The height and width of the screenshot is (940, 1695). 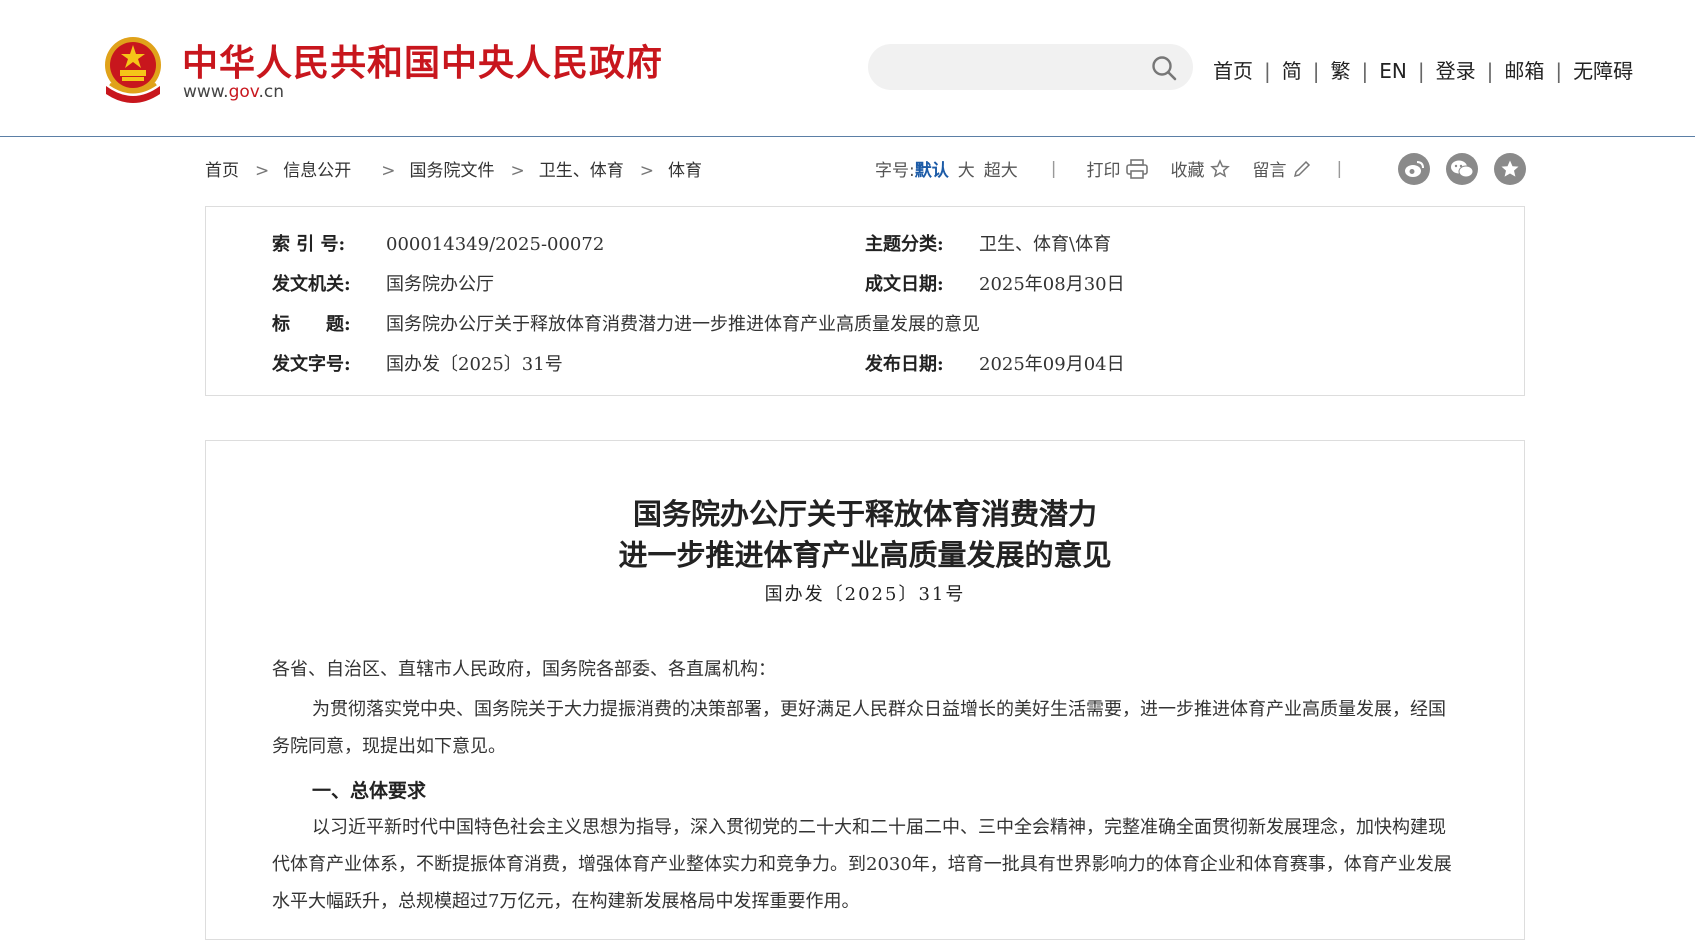 What do you see at coordinates (495, 244) in the screenshot?
I see `meta-index-value: 000014349/2025-00072` at bounding box center [495, 244].